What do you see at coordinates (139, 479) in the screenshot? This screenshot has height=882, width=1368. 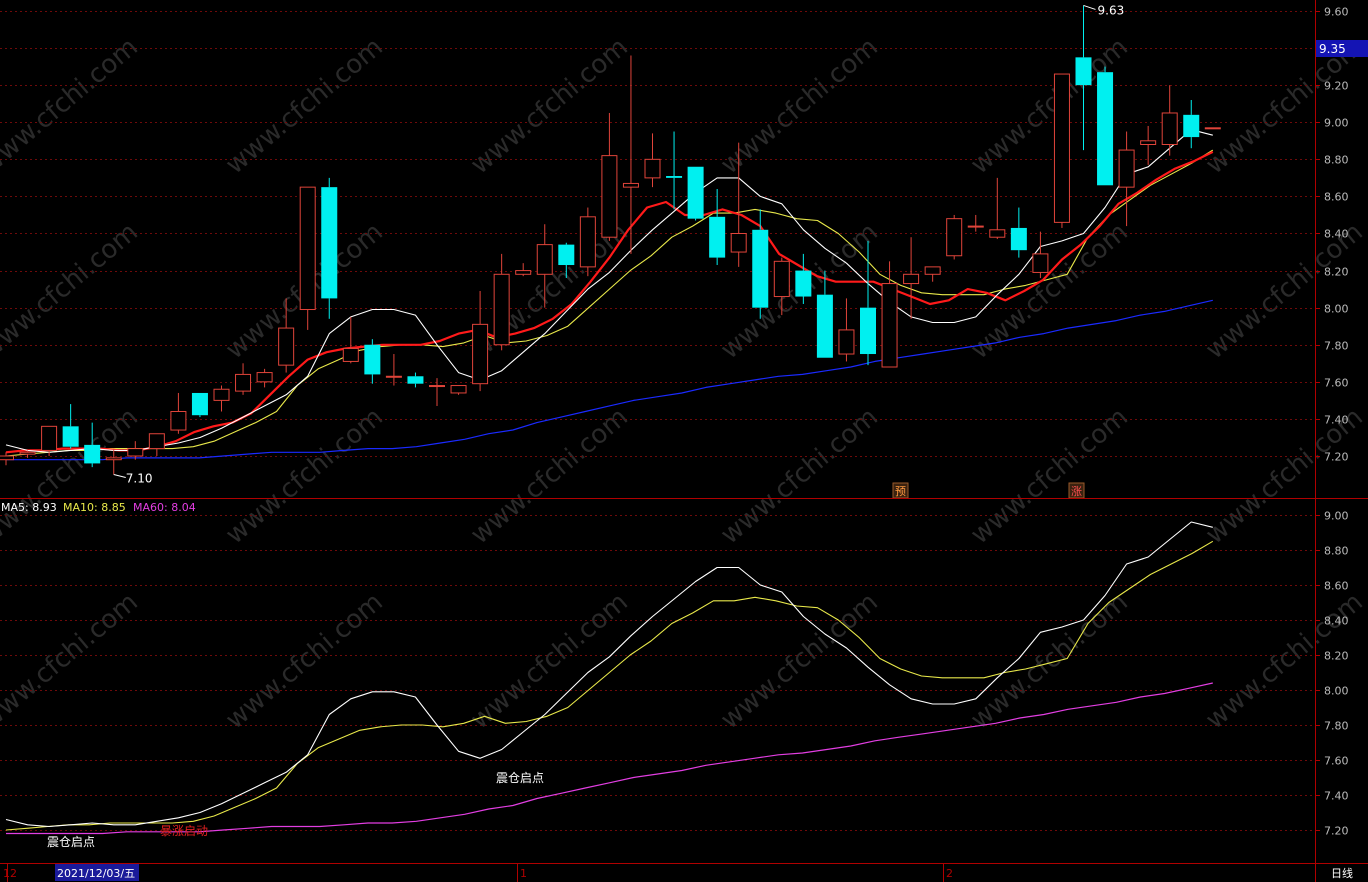 I see `low-price-label: 7.10` at bounding box center [139, 479].